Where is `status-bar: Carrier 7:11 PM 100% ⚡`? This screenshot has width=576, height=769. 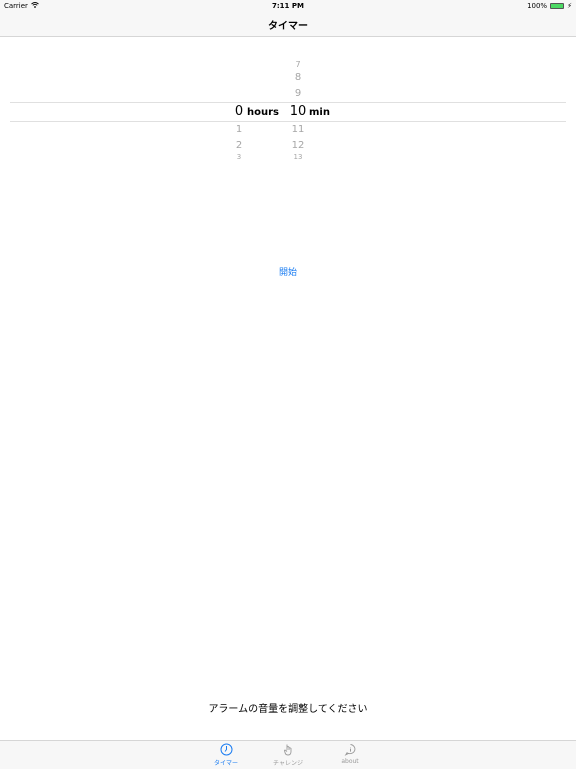
status-bar: Carrier 7:11 PM 100% ⚡ is located at coordinates (288, 6).